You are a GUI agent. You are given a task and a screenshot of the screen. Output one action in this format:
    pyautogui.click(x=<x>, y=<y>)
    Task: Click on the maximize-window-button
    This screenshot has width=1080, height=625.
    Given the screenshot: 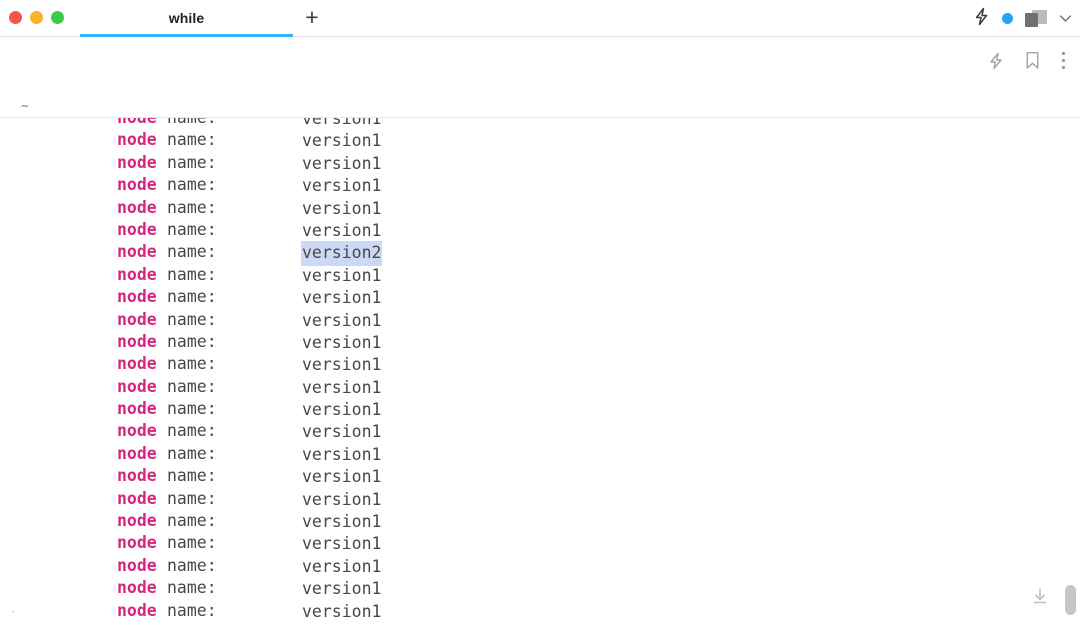 What is the action you would take?
    pyautogui.click(x=57, y=17)
    